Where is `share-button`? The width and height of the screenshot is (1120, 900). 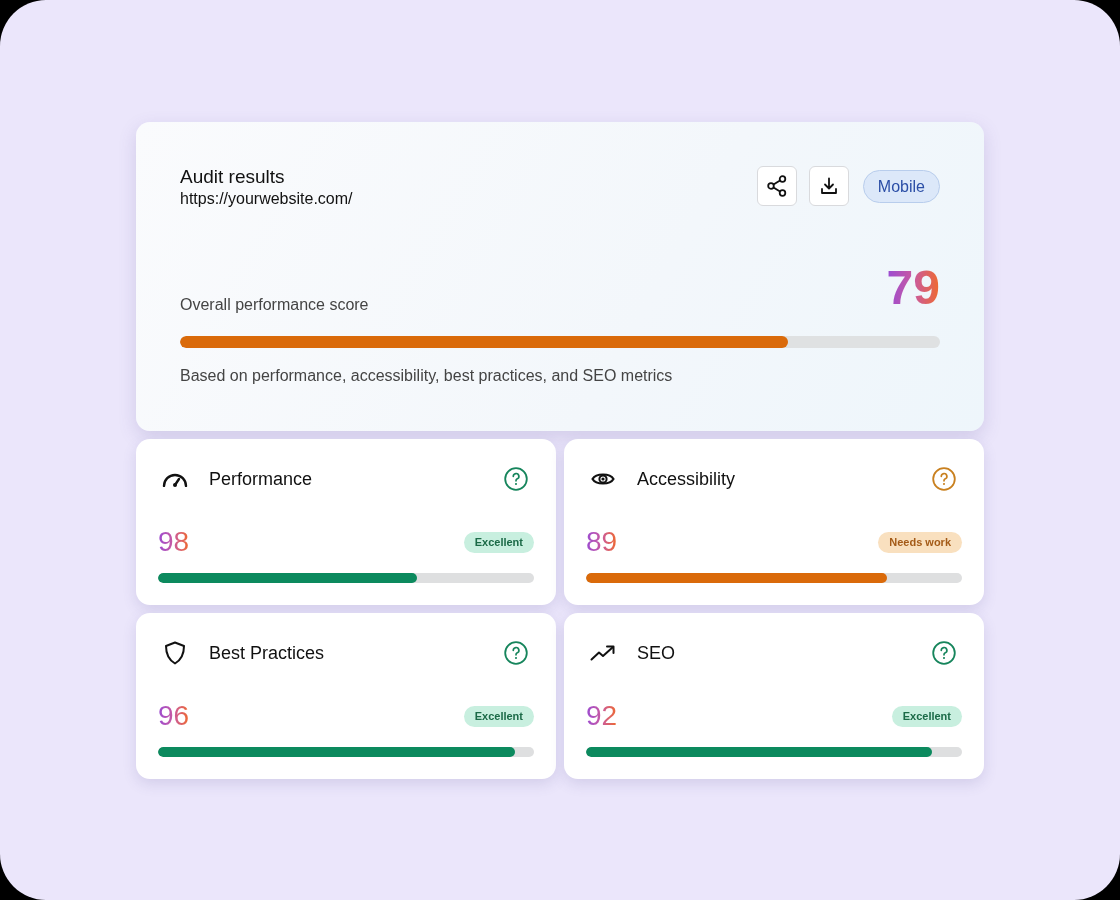
share-button is located at coordinates (776, 186).